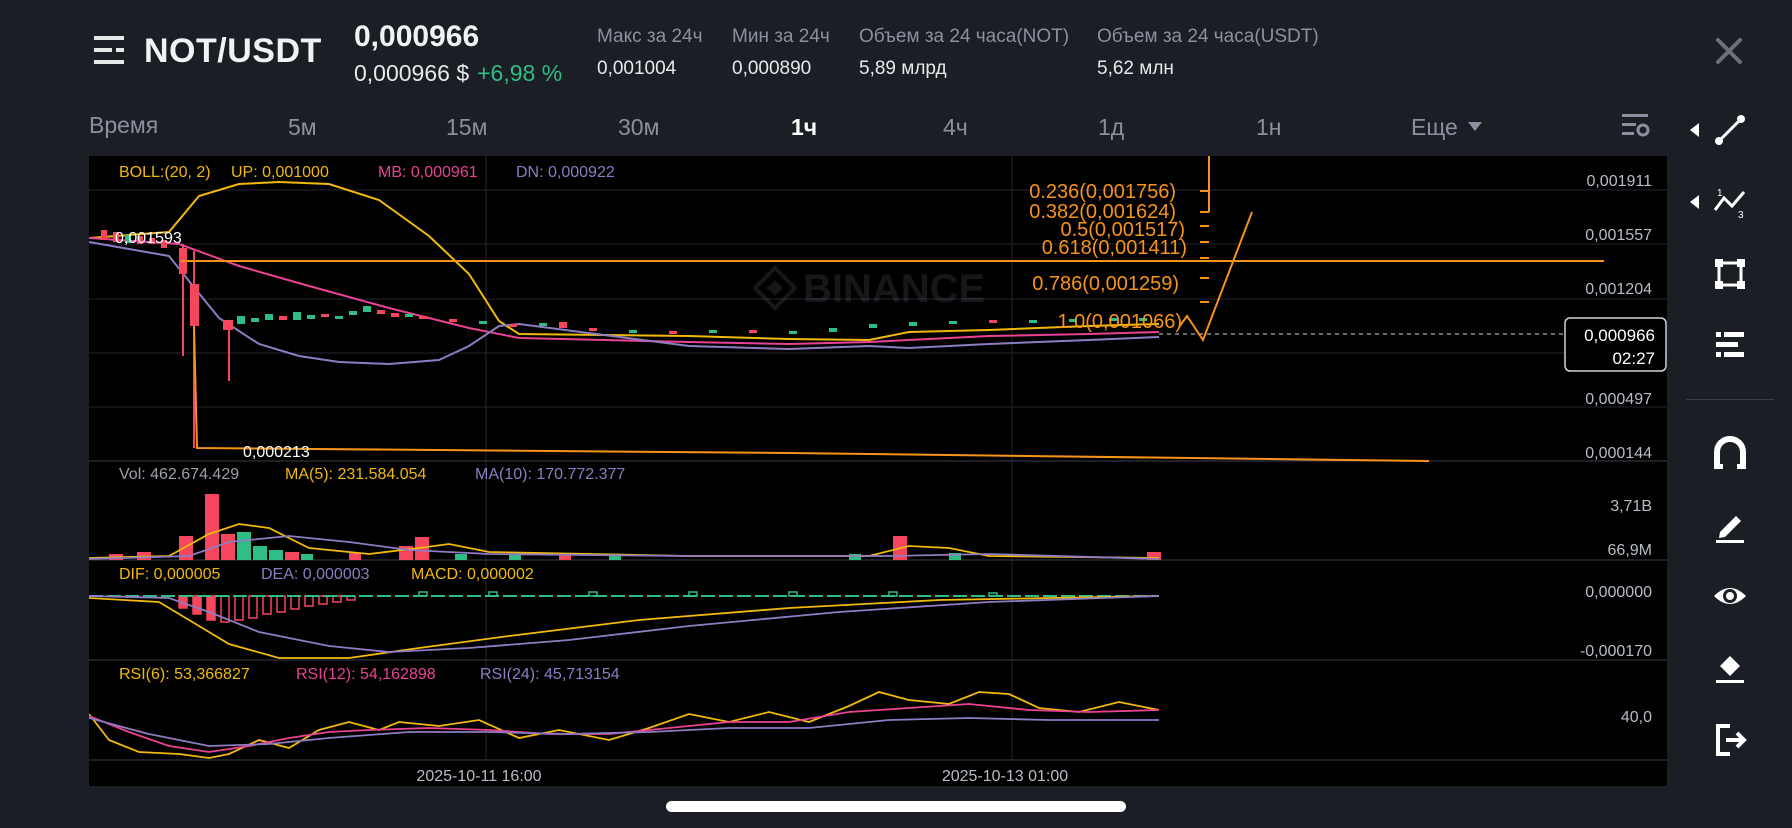 The height and width of the screenshot is (828, 1792). What do you see at coordinates (894, 289) in the screenshot?
I see `svg-text: BINANCE` at bounding box center [894, 289].